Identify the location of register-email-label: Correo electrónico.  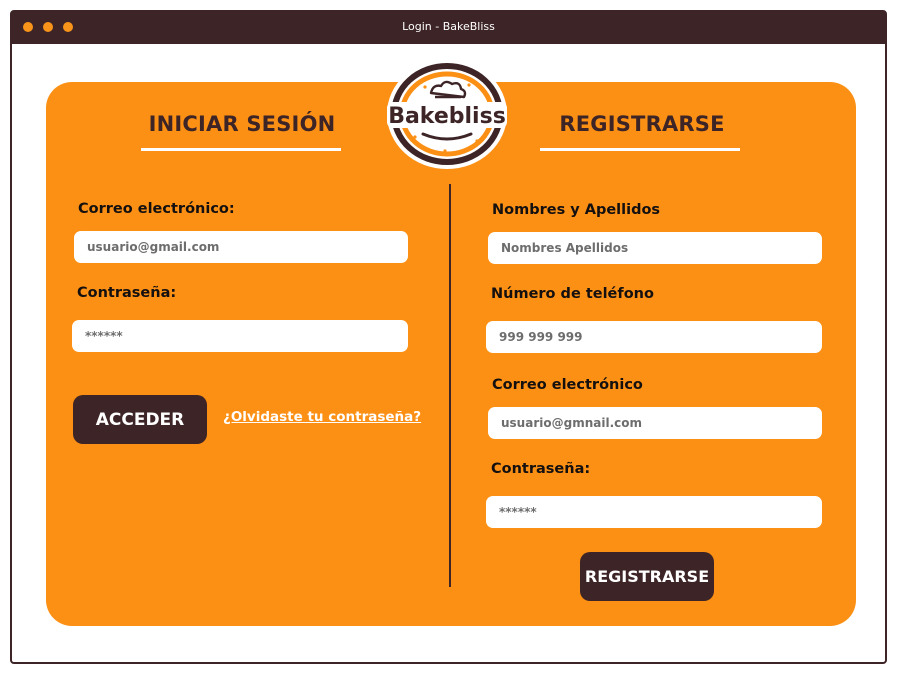
(567, 385).